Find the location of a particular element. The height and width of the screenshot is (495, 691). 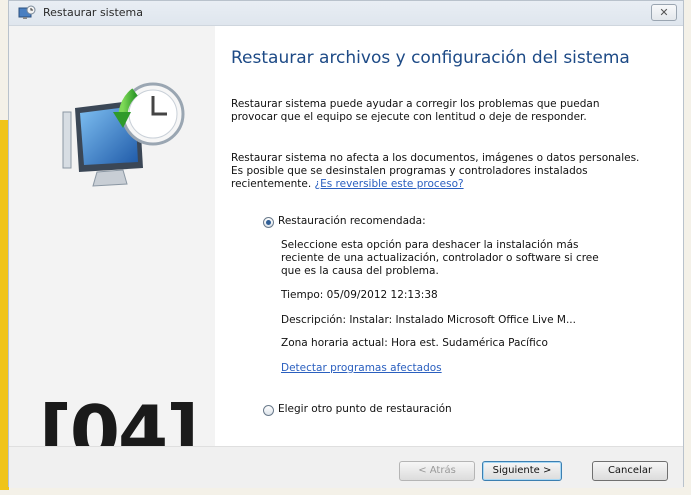

recommended-restore-radio is located at coordinates (268, 222).